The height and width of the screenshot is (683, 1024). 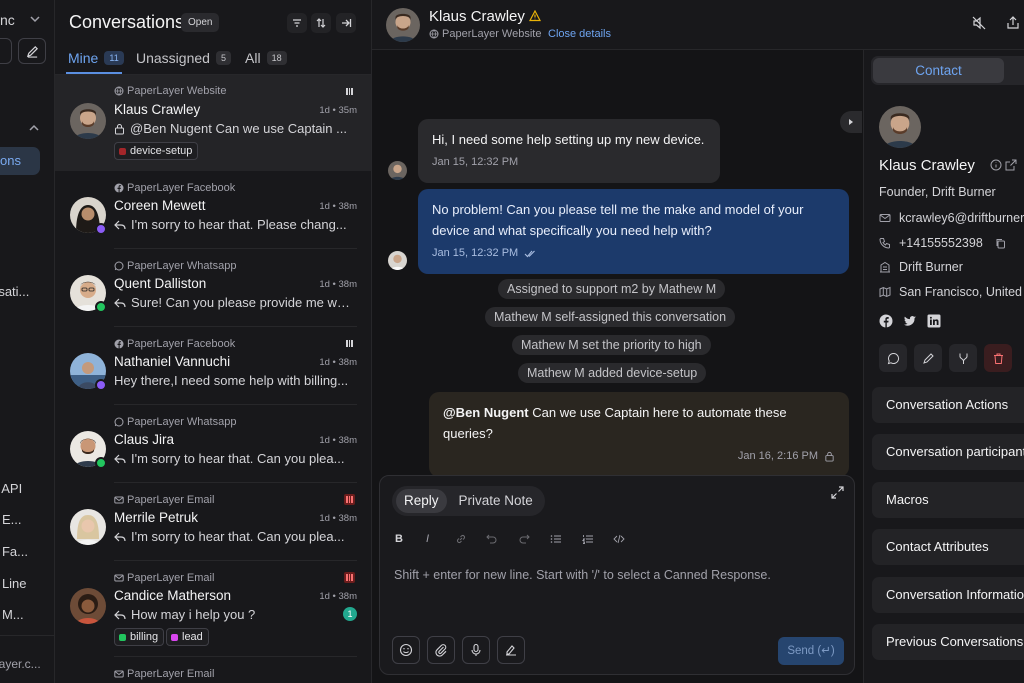 I want to click on accordion-macros: Macros, so click(x=948, y=500).